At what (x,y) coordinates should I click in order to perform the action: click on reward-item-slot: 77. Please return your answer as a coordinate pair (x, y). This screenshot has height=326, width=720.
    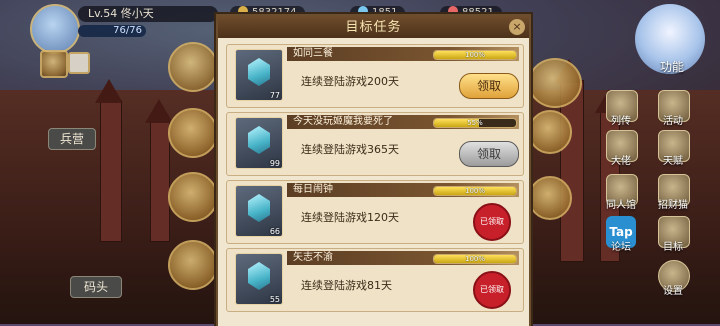
    Looking at the image, I should click on (259, 75).